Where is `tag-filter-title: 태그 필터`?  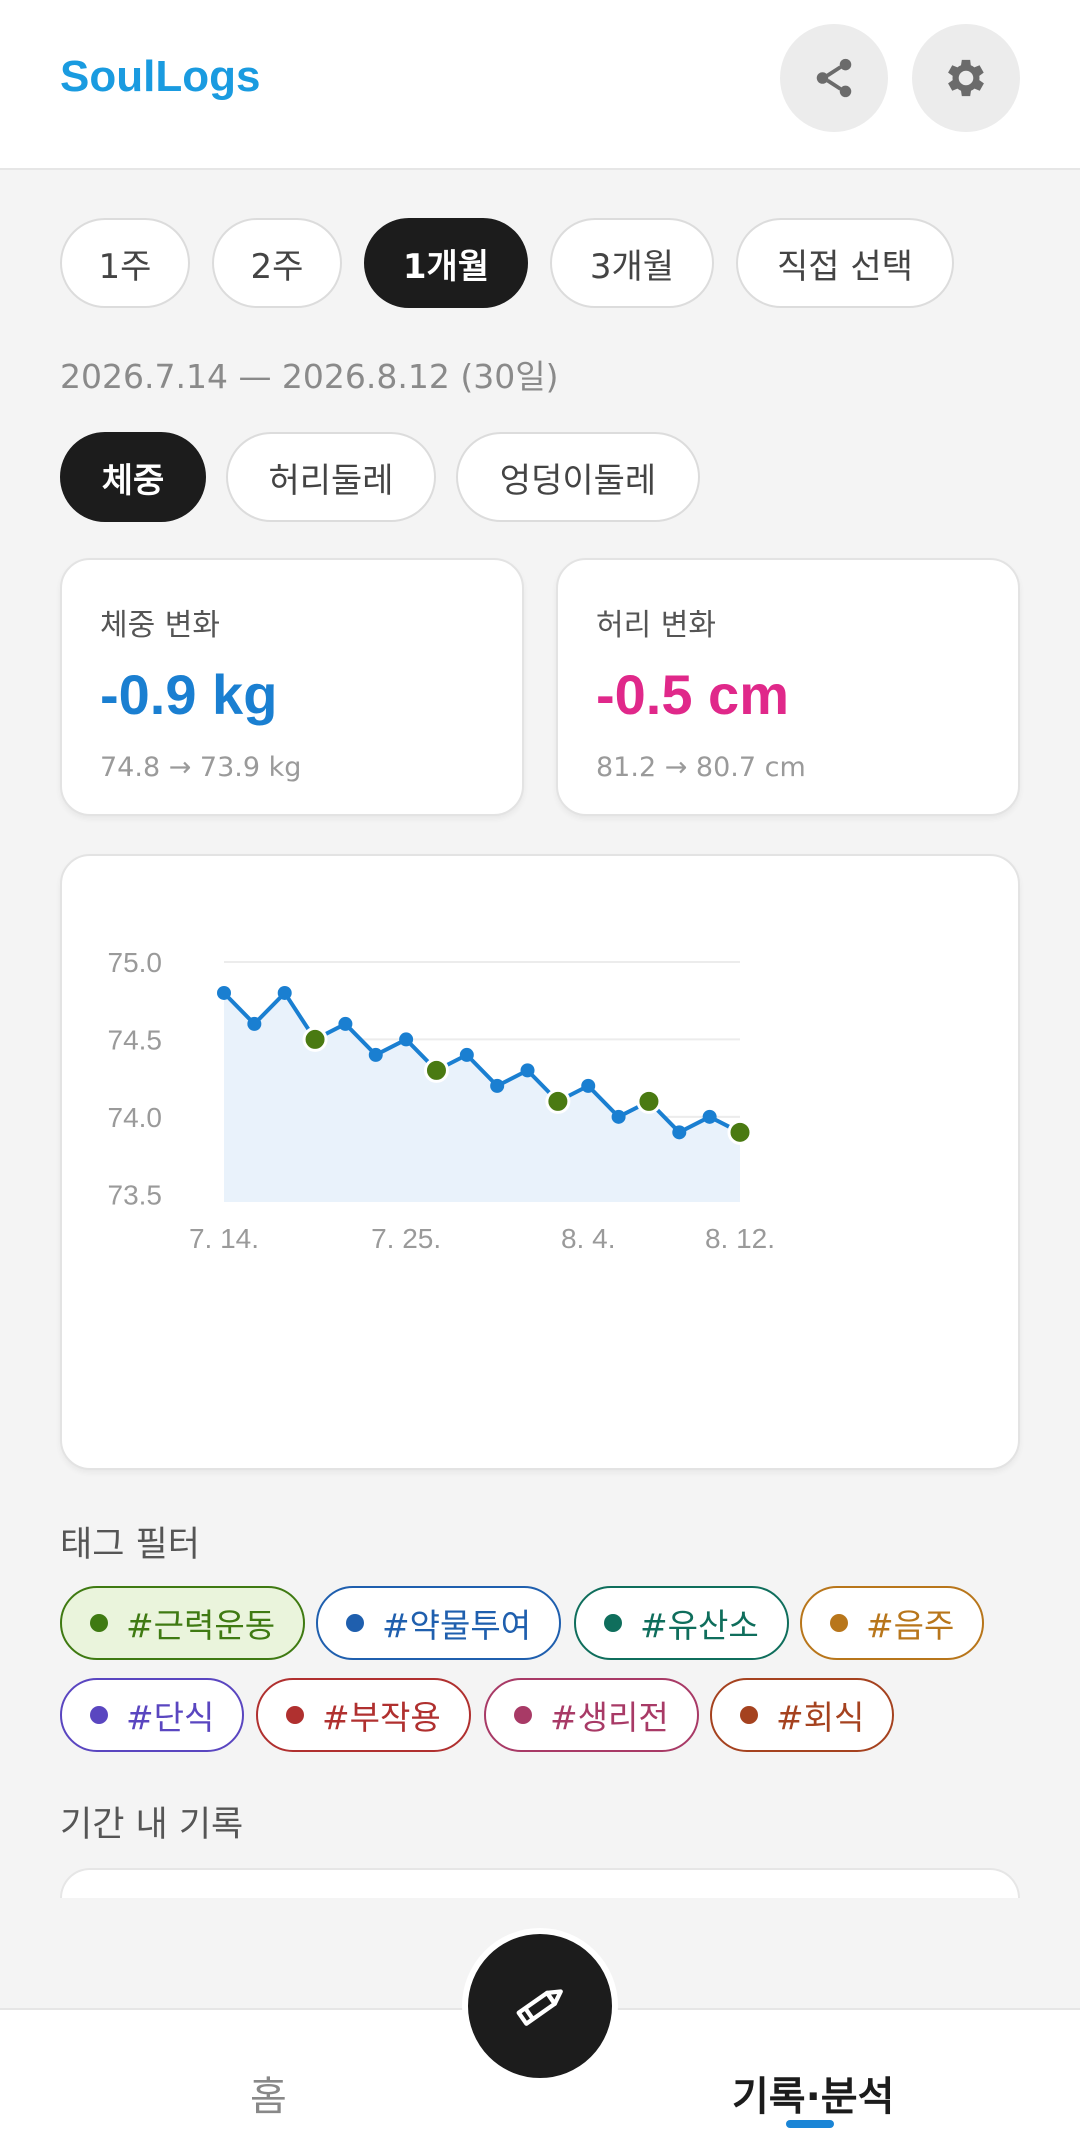 tag-filter-title: 태그 필터 is located at coordinates (130, 1545).